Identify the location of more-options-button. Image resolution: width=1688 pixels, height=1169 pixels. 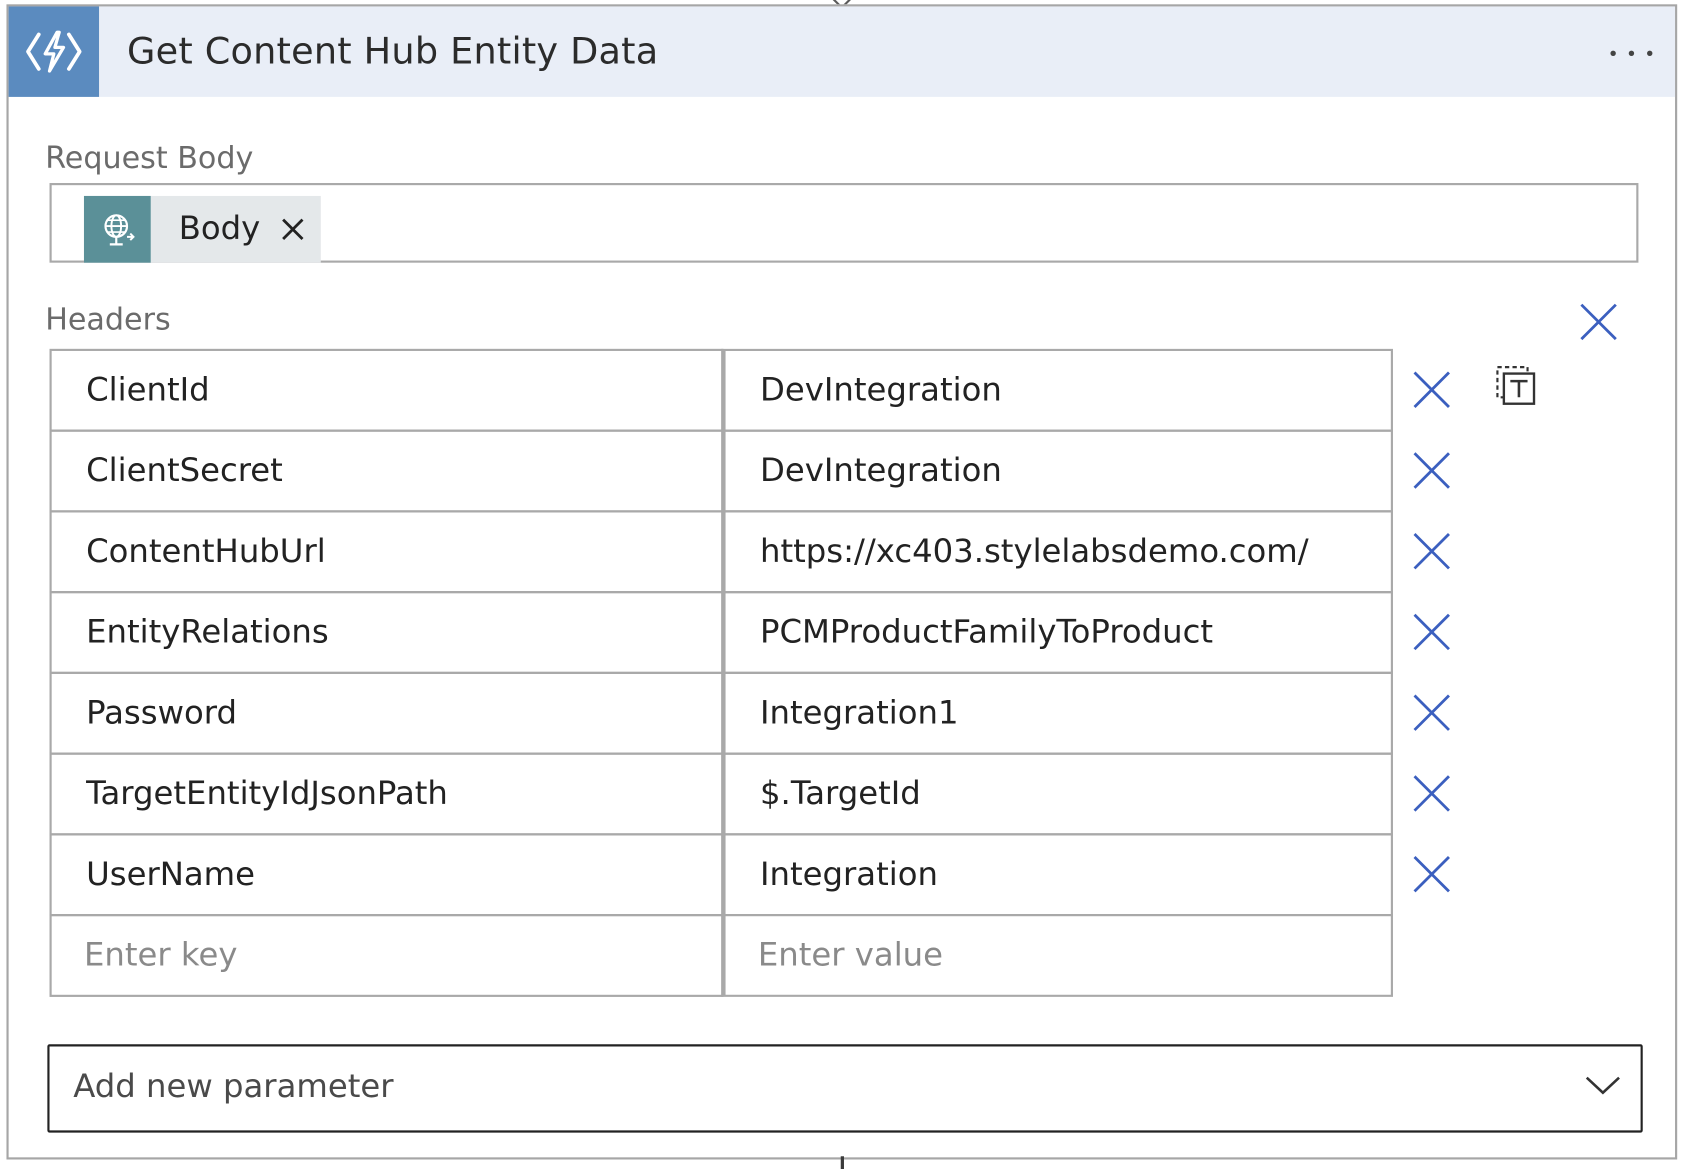
(1631, 52).